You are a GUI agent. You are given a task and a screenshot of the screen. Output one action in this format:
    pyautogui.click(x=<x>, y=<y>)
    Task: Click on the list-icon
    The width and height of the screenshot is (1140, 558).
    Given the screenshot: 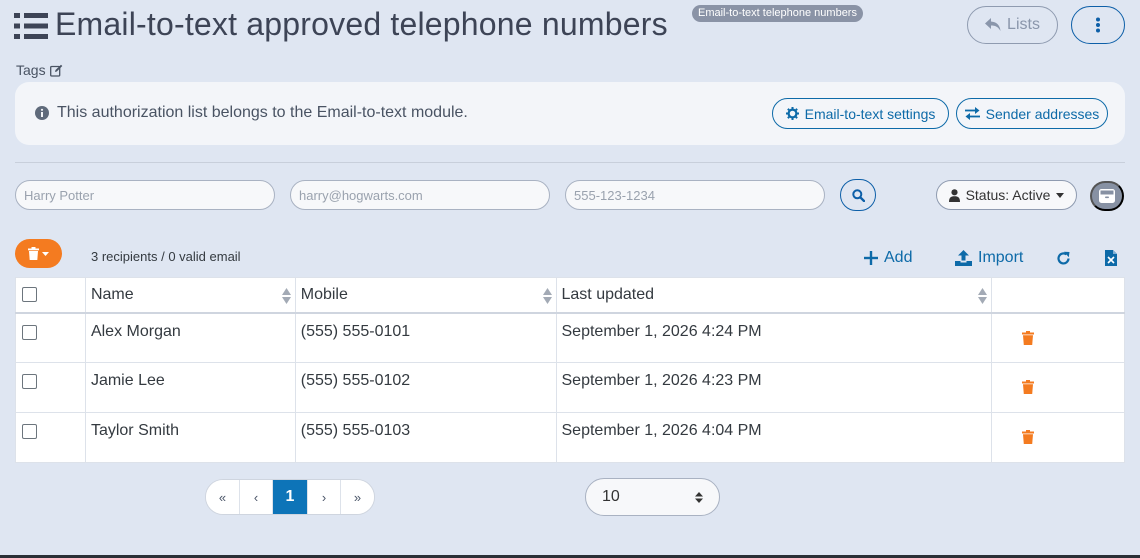 What is the action you would take?
    pyautogui.click(x=31, y=26)
    